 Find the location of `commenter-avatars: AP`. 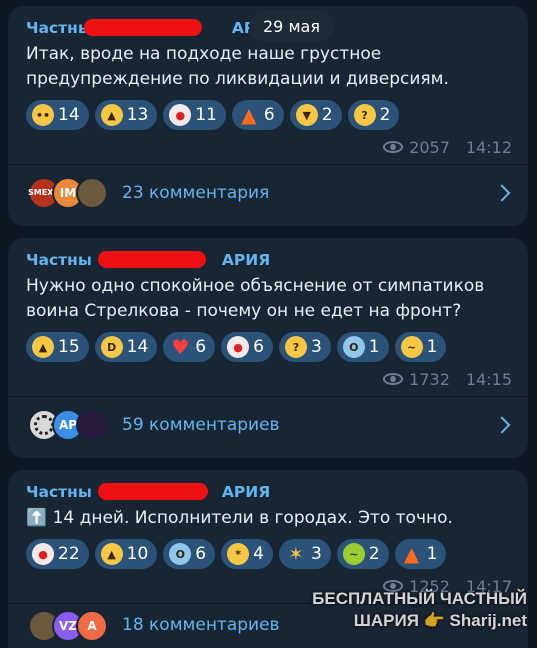

commenter-avatars: AP is located at coordinates (68, 424).